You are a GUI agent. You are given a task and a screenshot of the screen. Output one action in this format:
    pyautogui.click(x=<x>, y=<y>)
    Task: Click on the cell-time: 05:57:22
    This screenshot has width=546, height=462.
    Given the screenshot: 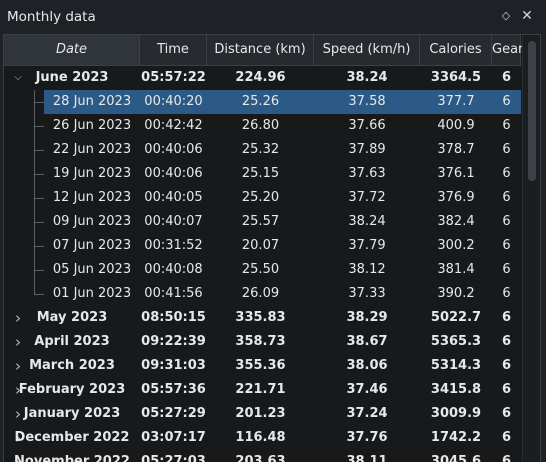 What is the action you would take?
    pyautogui.click(x=173, y=77)
    